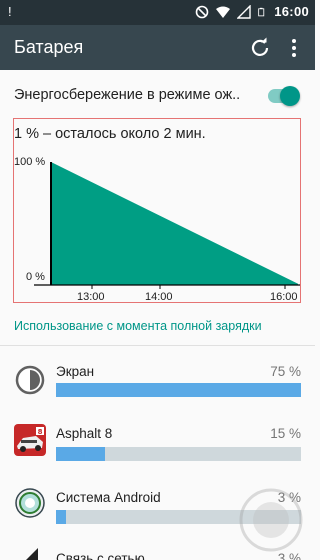  Describe the element at coordinates (294, 48) in the screenshot. I see `more-vert-icon` at that location.